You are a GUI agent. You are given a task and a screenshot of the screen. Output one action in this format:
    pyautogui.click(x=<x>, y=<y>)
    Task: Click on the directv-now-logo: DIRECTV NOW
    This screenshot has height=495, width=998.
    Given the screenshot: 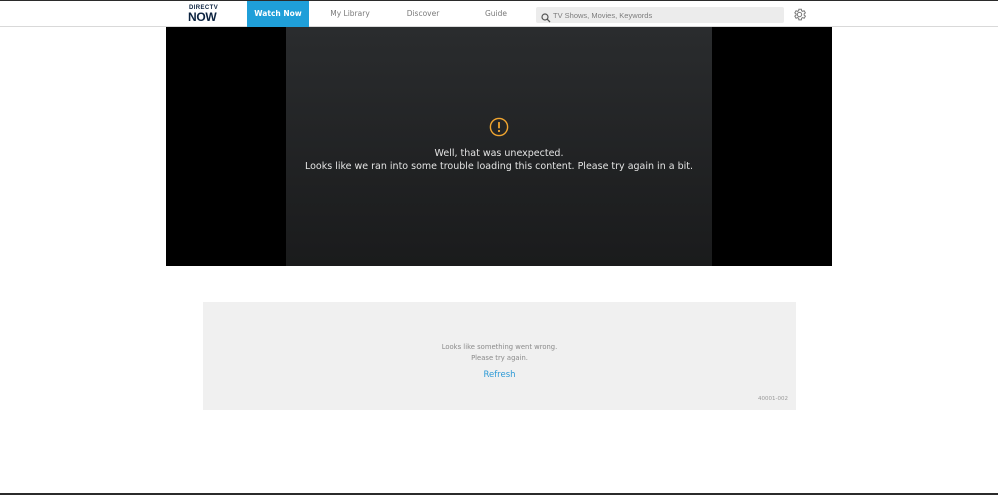 What is the action you would take?
    pyautogui.click(x=205, y=15)
    